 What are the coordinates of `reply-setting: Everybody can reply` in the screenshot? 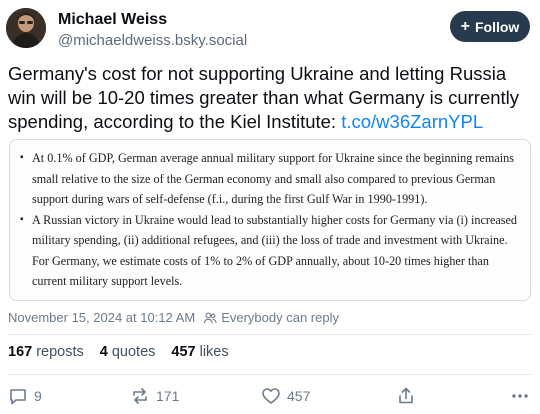 It's located at (271, 317).